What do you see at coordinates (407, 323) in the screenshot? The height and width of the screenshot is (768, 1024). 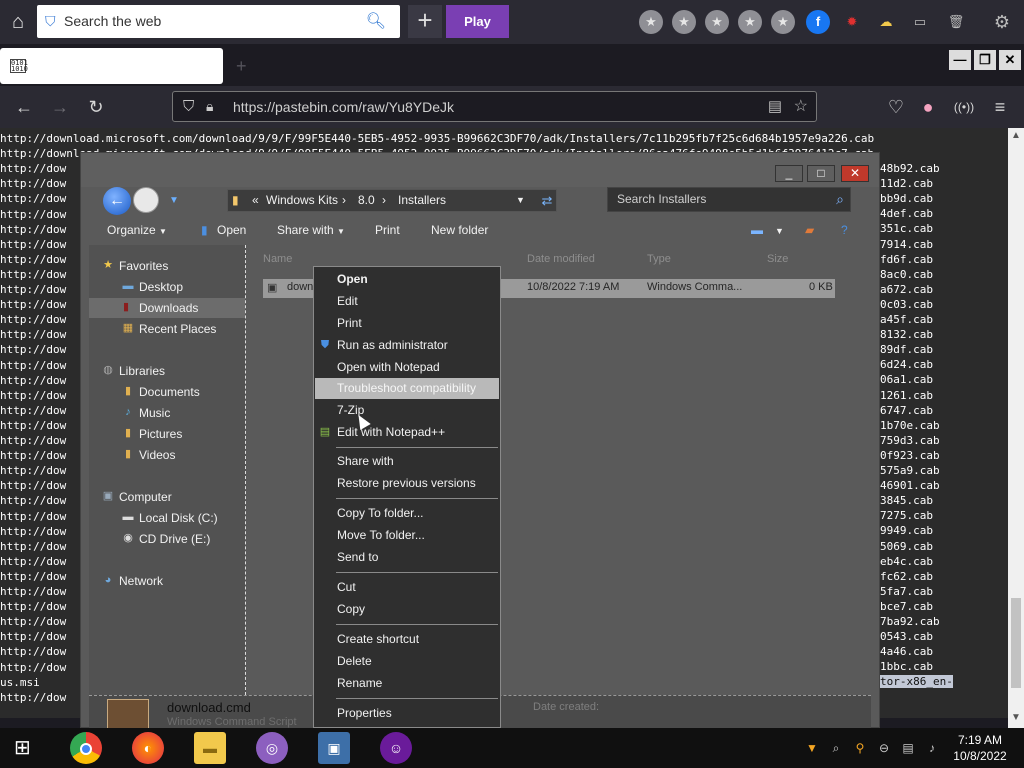 I see `menu-item-print: Print` at bounding box center [407, 323].